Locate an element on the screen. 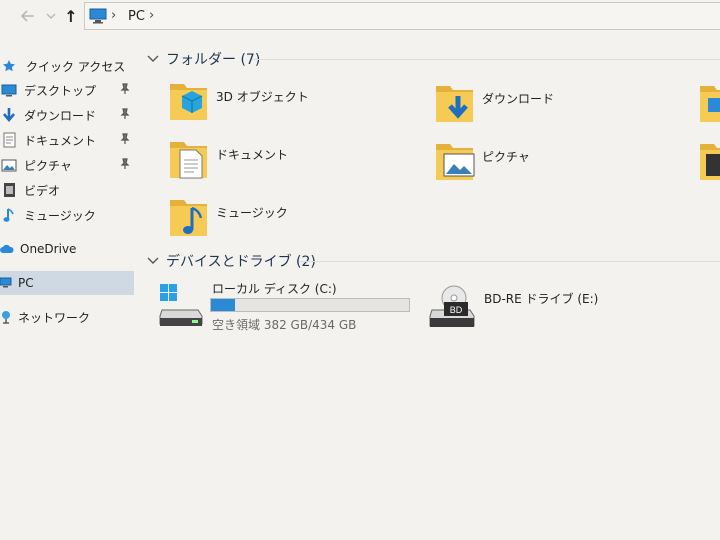  sidebar-item-music: ミュージック is located at coordinates (67, 215).